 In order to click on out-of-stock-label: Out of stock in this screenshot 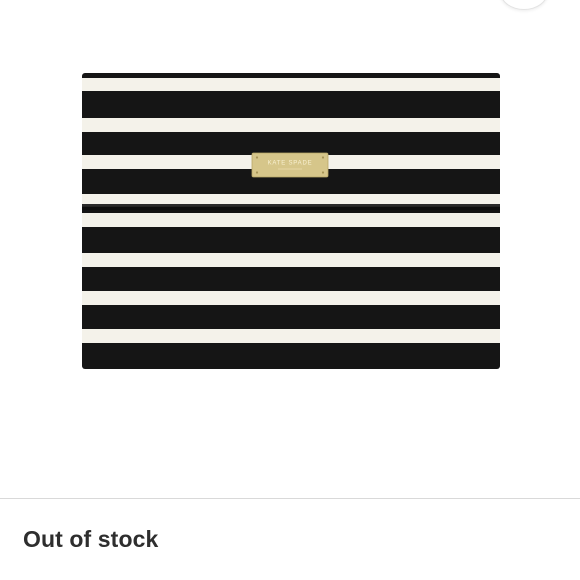, I will do `click(91, 539)`.